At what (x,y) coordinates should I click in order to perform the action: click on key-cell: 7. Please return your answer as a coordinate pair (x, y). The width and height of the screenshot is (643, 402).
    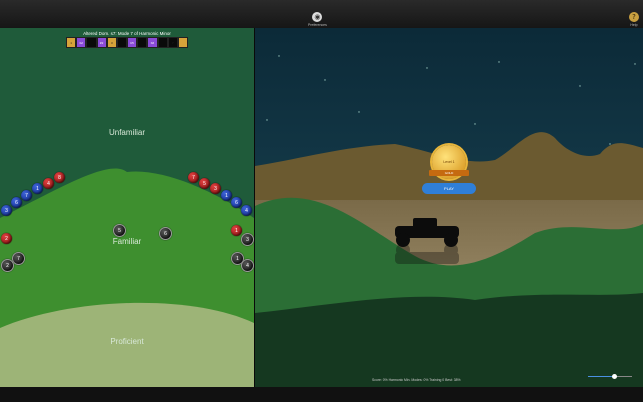
    Looking at the image, I should click on (172, 42).